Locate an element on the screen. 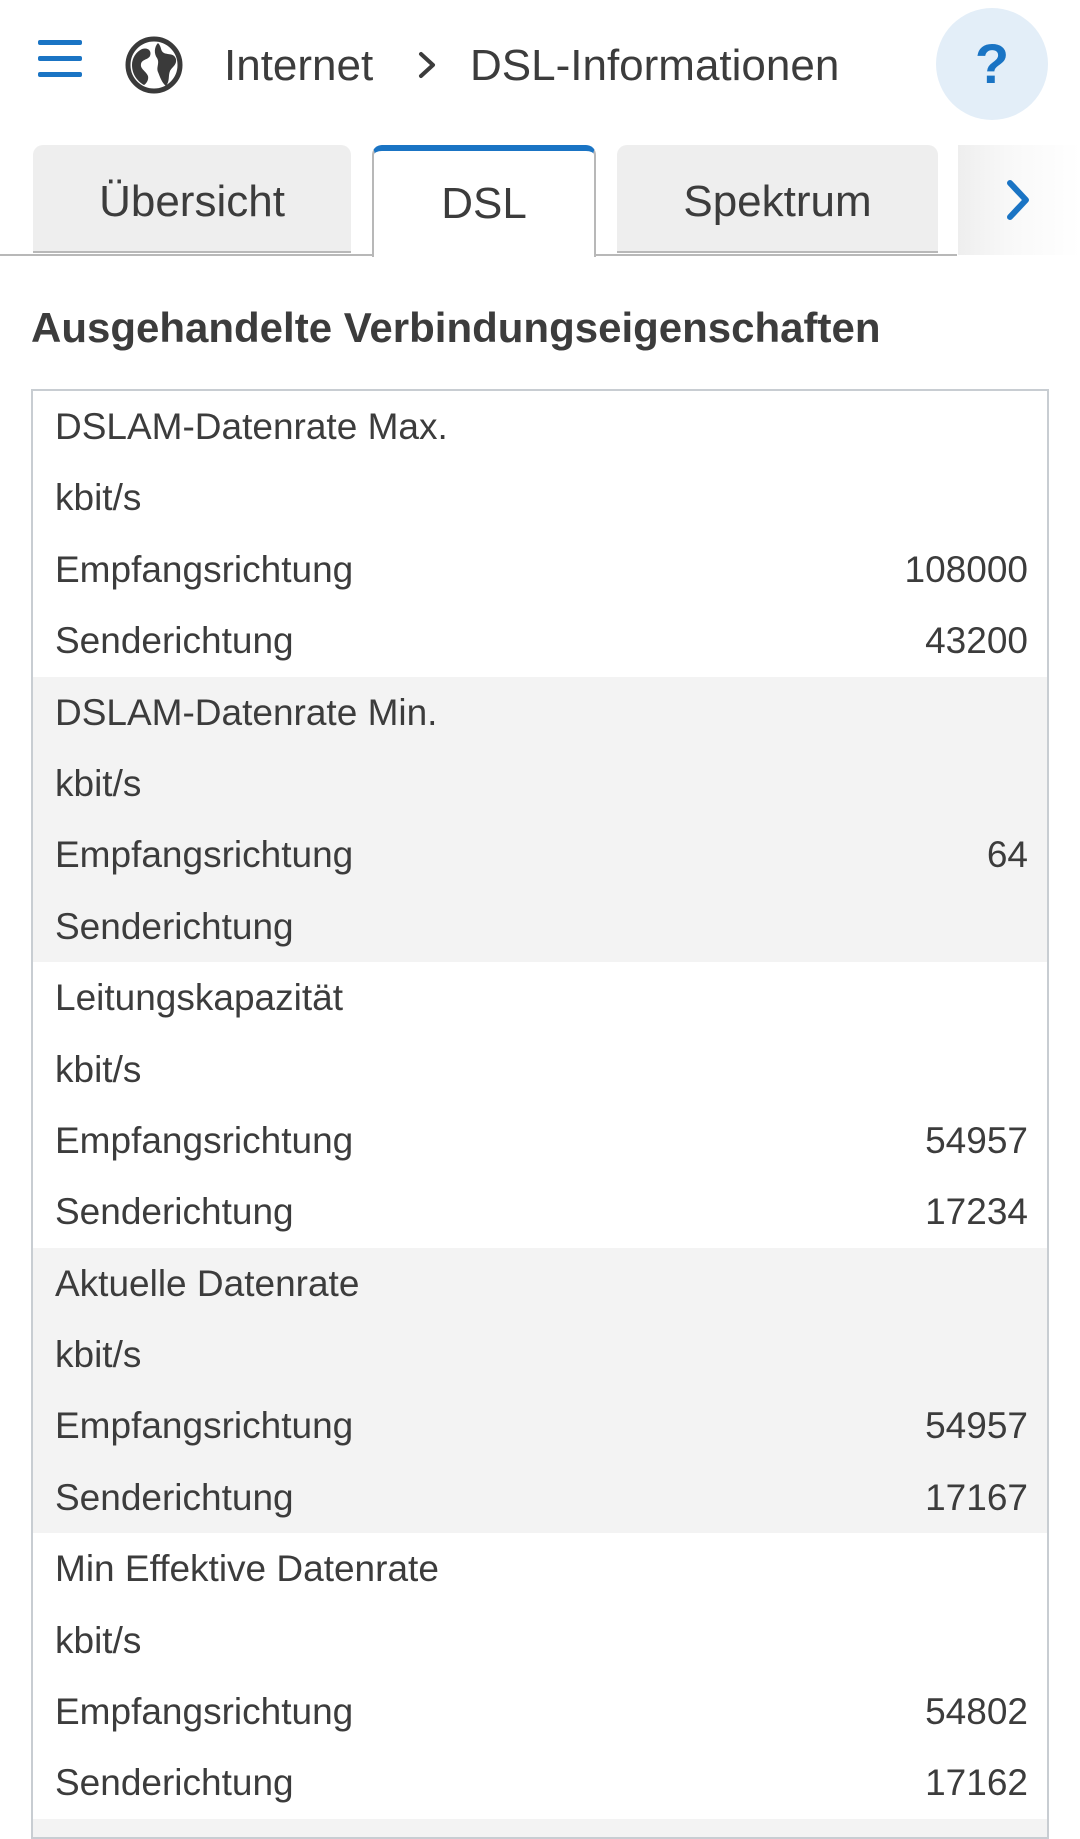 This screenshot has height=1839, width=1080. row-value: 64 is located at coordinates (1007, 855).